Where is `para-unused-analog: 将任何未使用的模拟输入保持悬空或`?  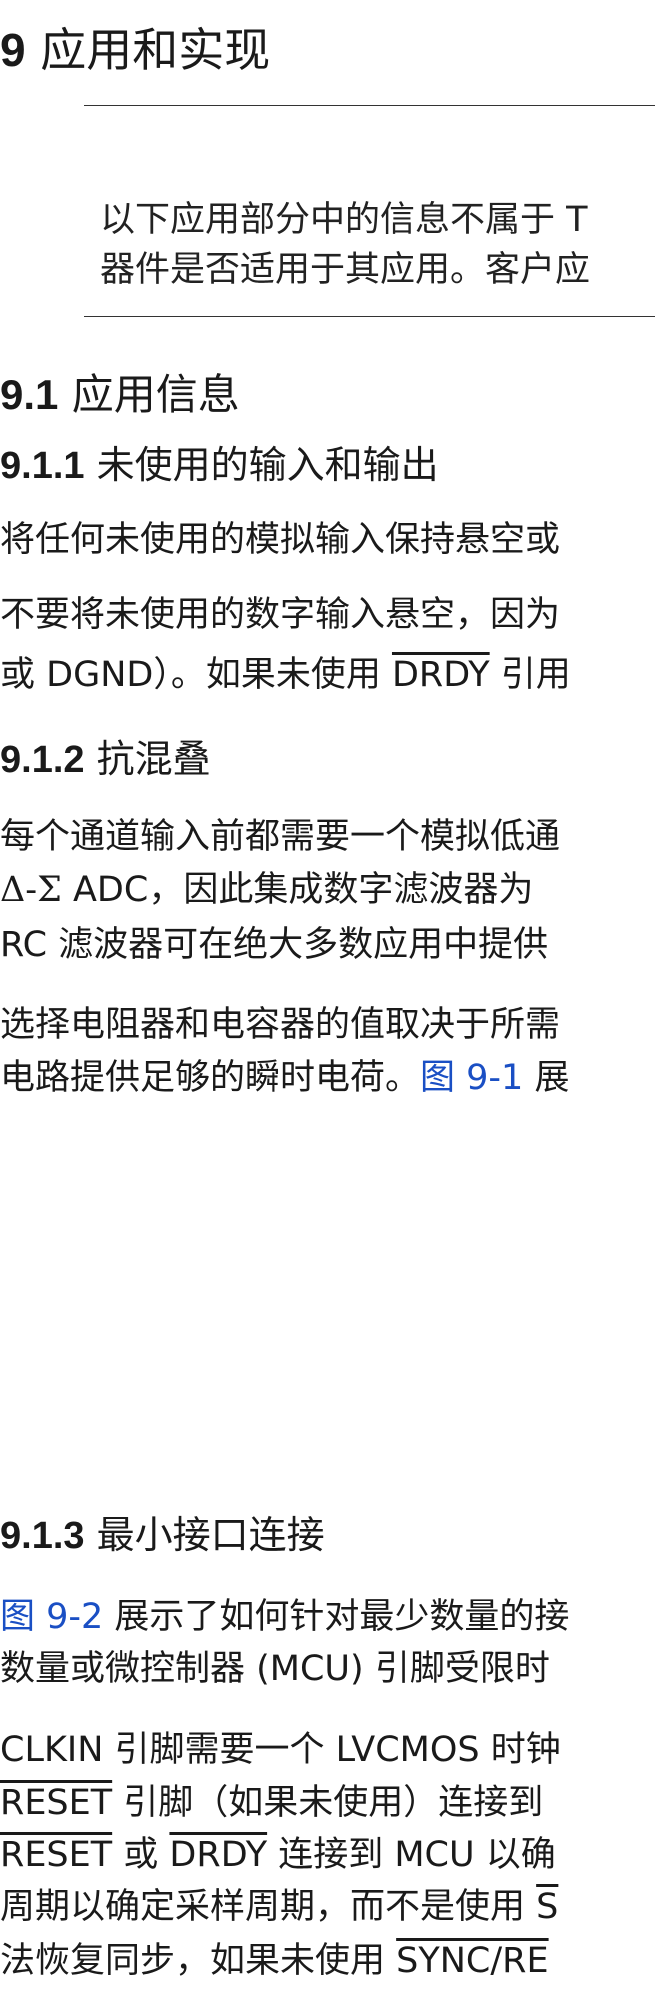 para-unused-analog: 将任何未使用的模拟输入保持悬空或 is located at coordinates (280, 540).